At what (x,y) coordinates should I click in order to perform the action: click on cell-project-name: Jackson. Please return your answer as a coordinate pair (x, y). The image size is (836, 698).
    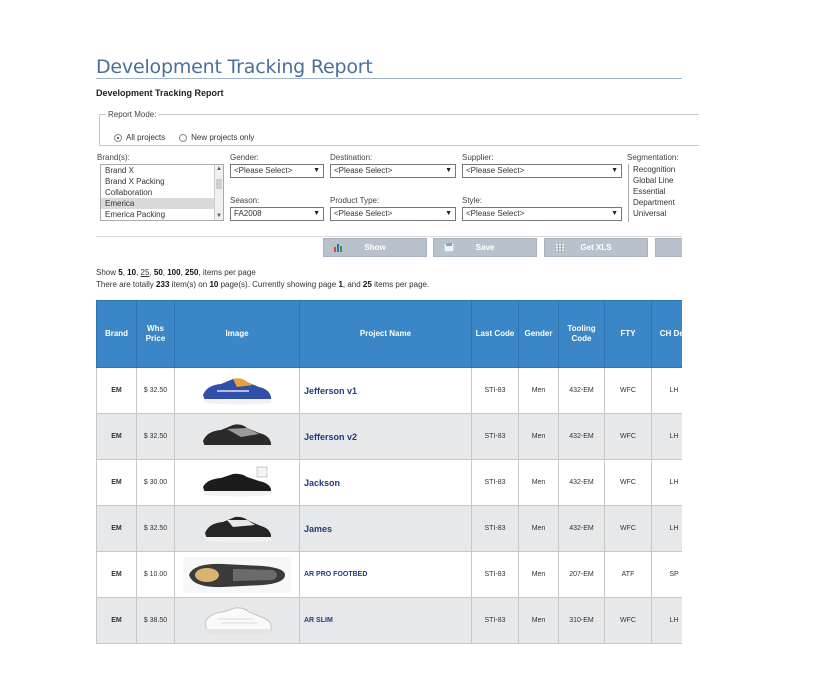
    Looking at the image, I should click on (385, 482).